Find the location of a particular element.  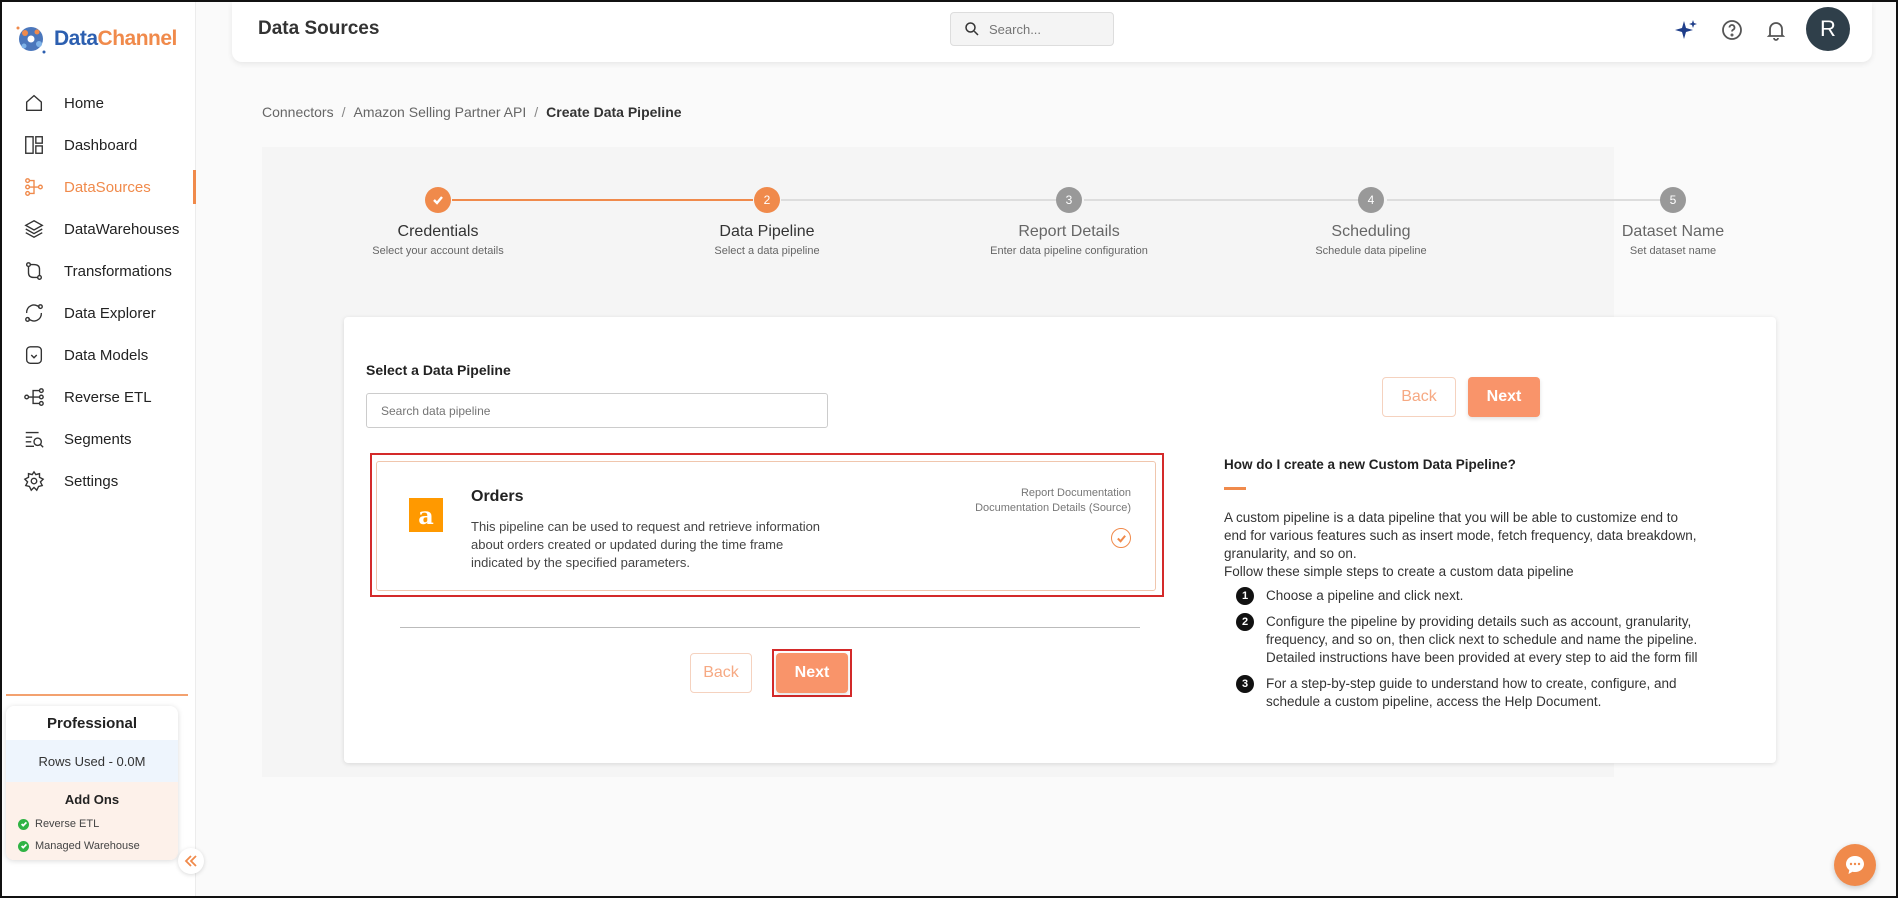

explorer-icon is located at coordinates (34, 313).